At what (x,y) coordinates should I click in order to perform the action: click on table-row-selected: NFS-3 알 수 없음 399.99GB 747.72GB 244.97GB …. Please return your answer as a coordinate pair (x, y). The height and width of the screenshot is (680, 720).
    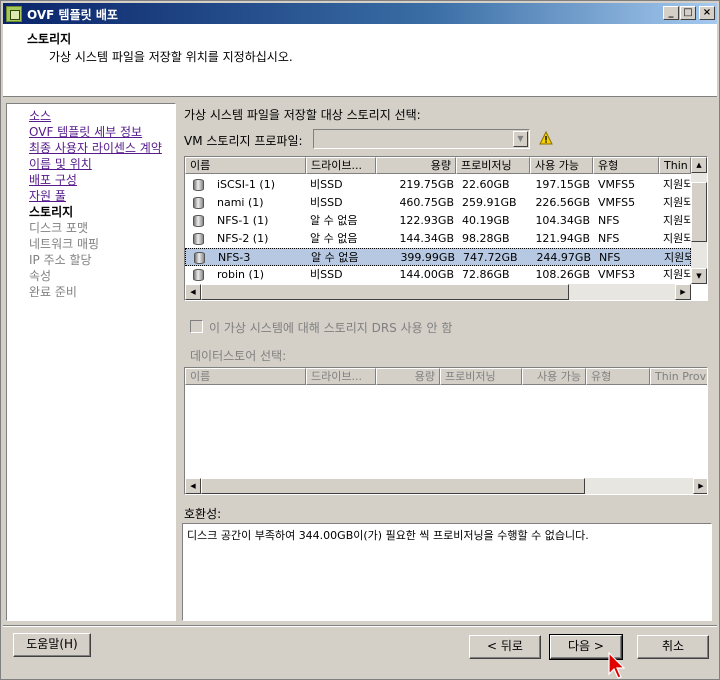
    Looking at the image, I should click on (438, 257).